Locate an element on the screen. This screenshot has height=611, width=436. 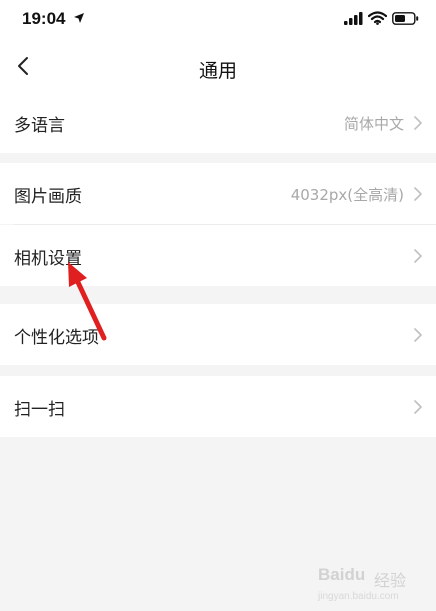
setting-label: 扫一扫 is located at coordinates (39, 410).